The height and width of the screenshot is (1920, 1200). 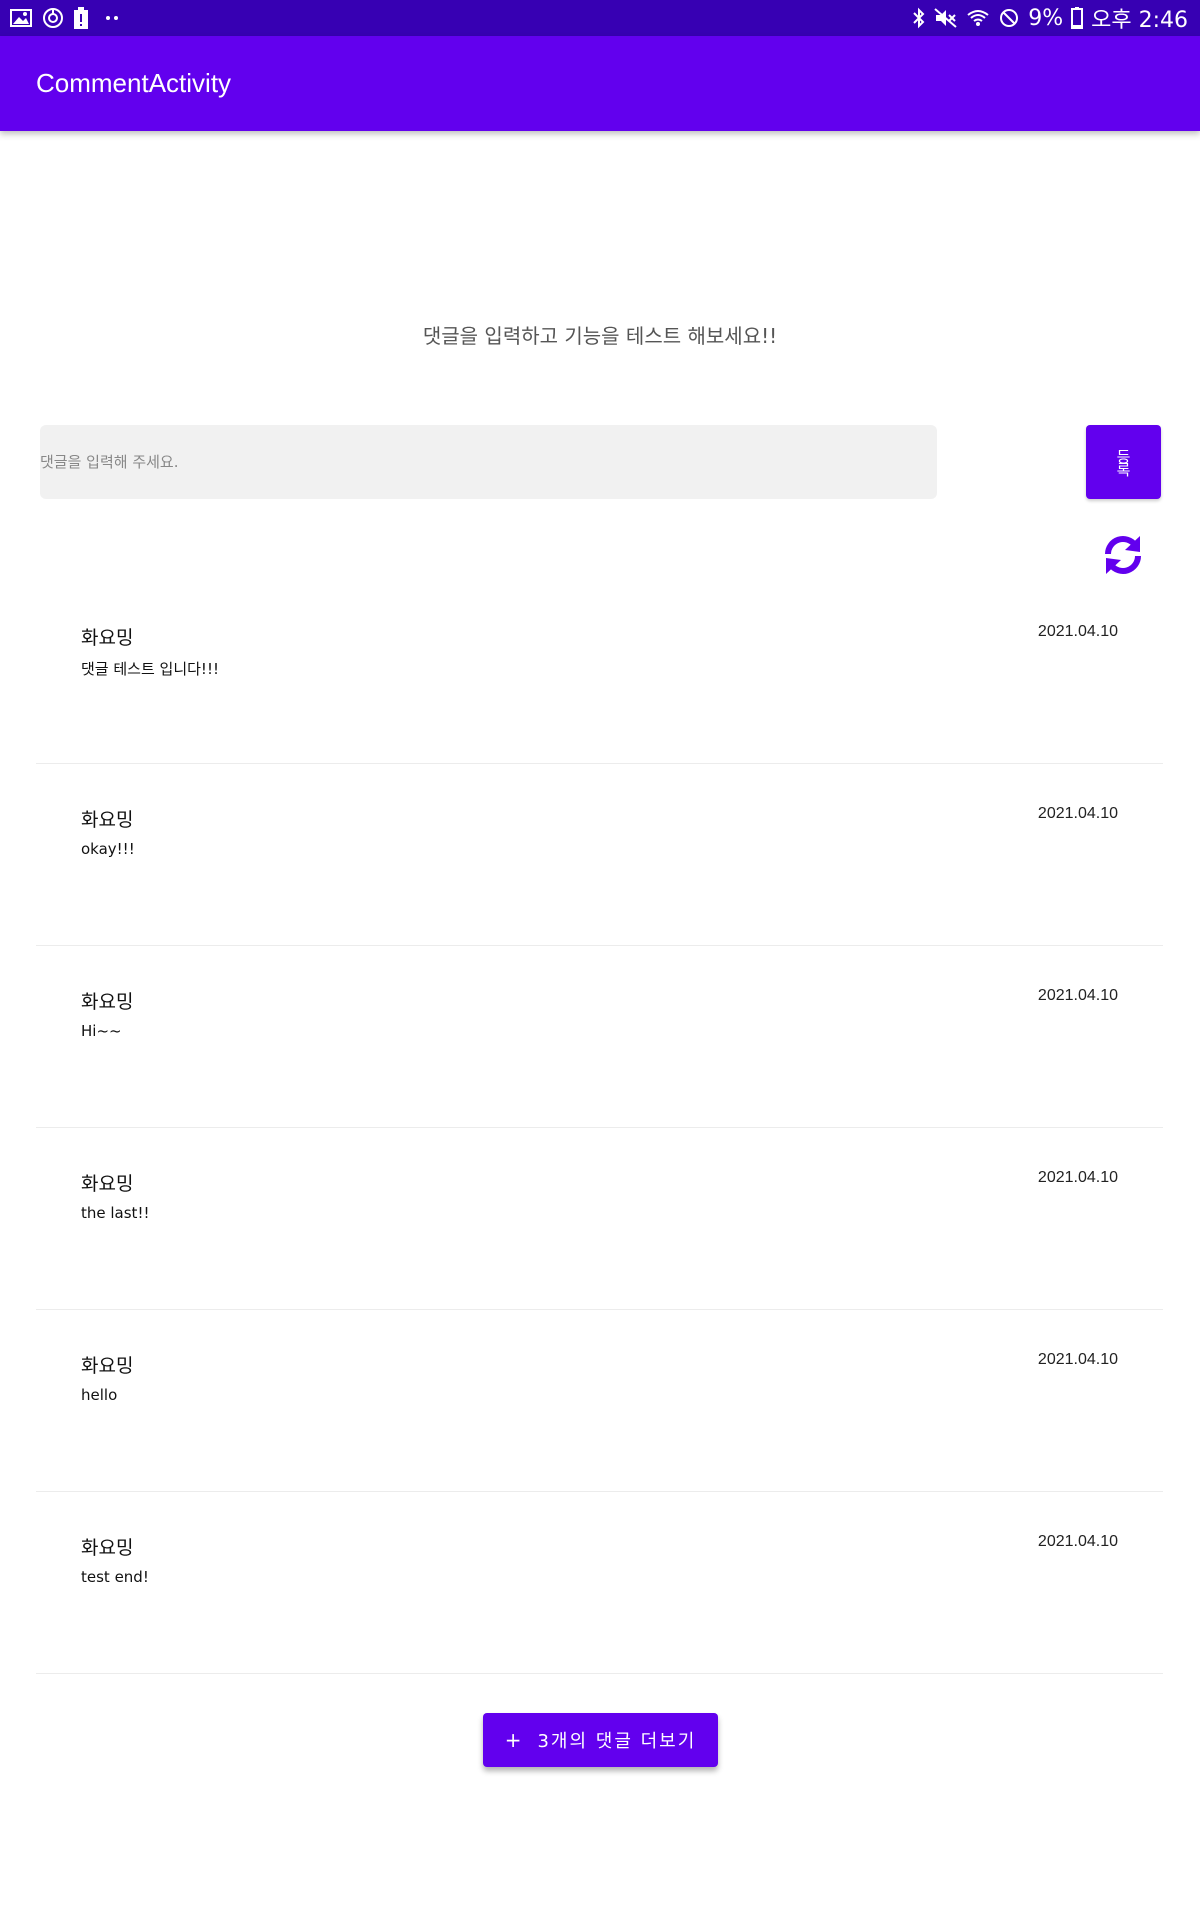 I want to click on app-title: CommentActivity, so click(x=134, y=83).